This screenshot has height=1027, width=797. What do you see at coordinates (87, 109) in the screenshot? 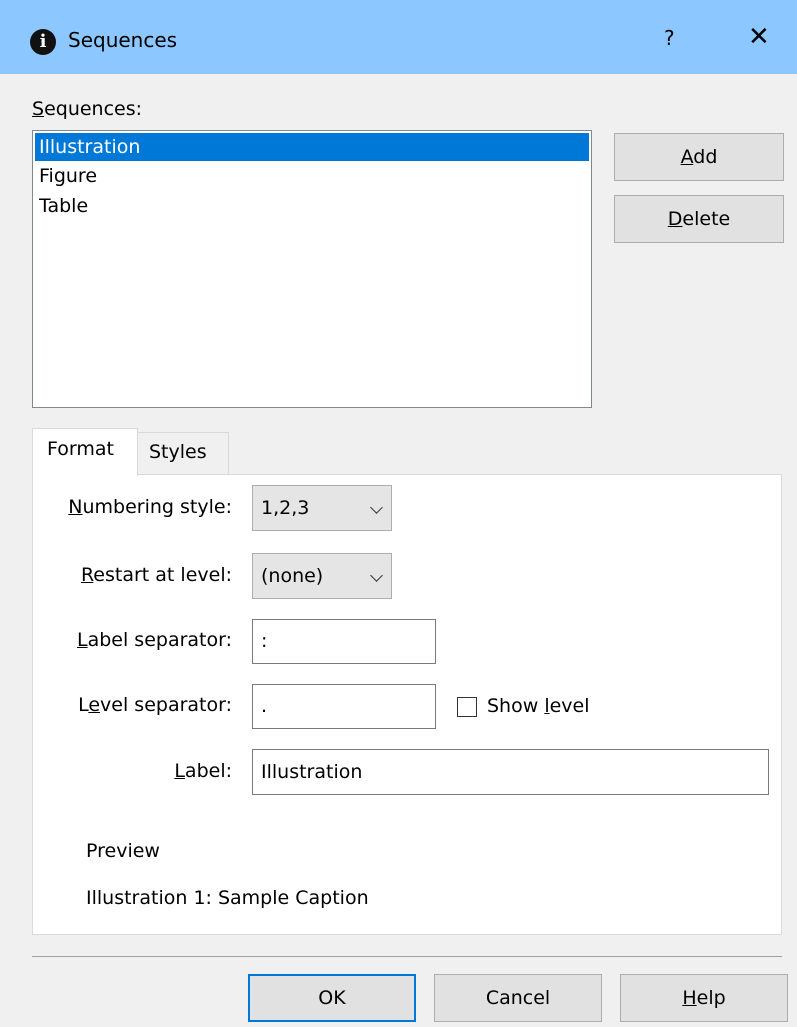
I see `sequences-label: Sequences:` at bounding box center [87, 109].